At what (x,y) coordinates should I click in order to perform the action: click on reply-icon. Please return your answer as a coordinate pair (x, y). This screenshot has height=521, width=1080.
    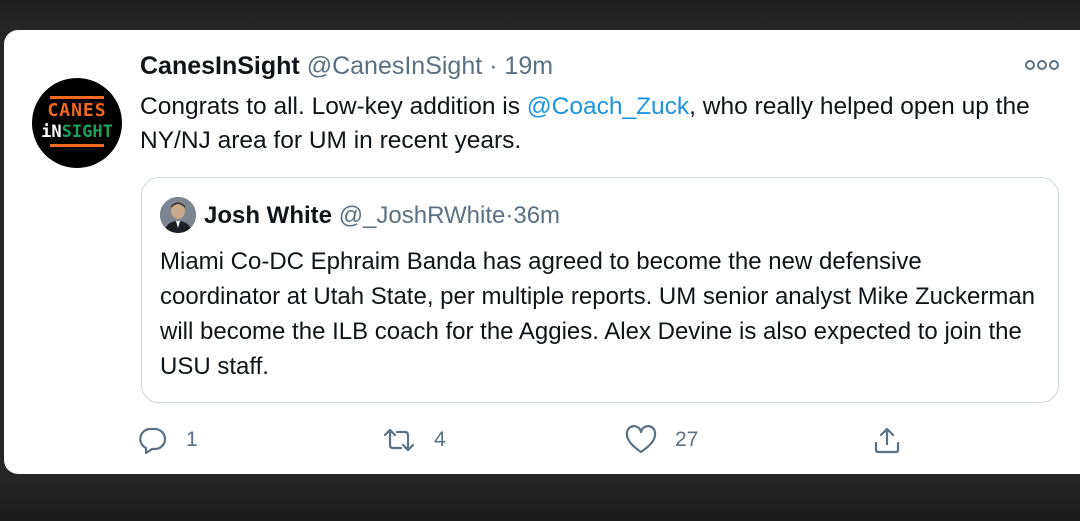
    Looking at the image, I should click on (153, 441).